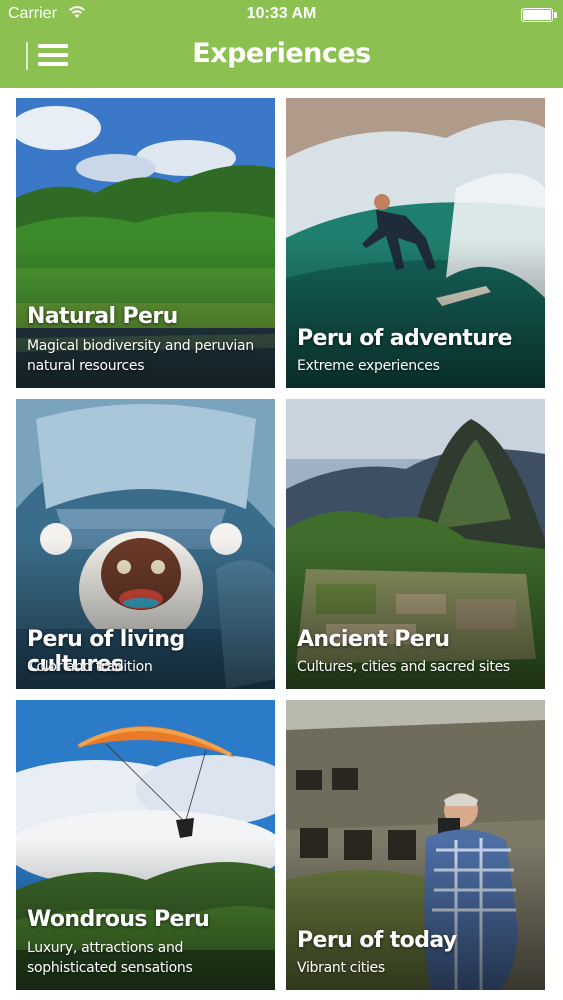 This screenshot has height=1000, width=563. I want to click on card-title: Natural Peru, so click(102, 316).